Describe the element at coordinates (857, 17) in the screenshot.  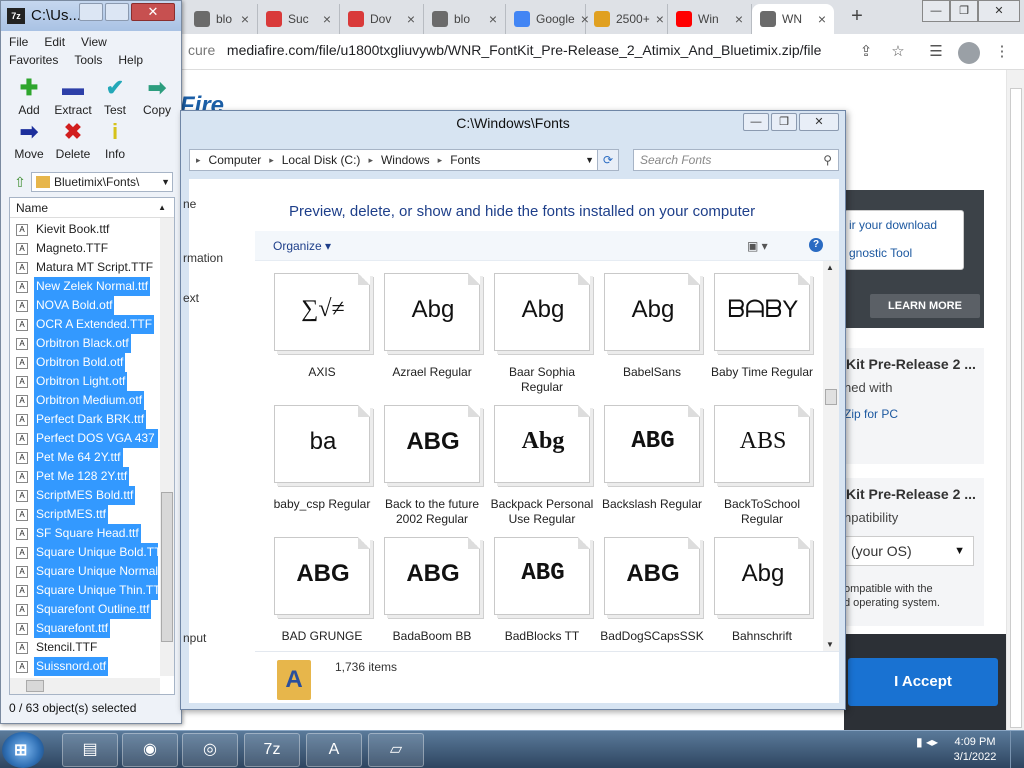
I see `new-tab-button: +` at that location.